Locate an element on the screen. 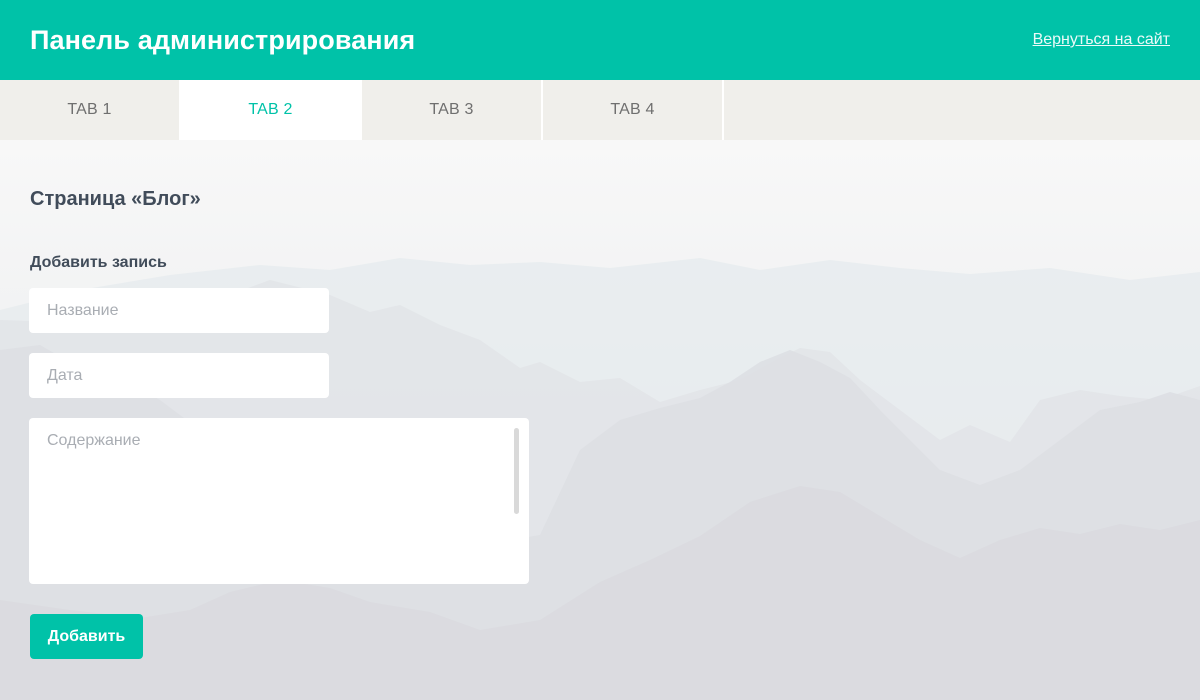 The height and width of the screenshot is (700, 1200). tab-2: TAB 2 is located at coordinates (271, 110).